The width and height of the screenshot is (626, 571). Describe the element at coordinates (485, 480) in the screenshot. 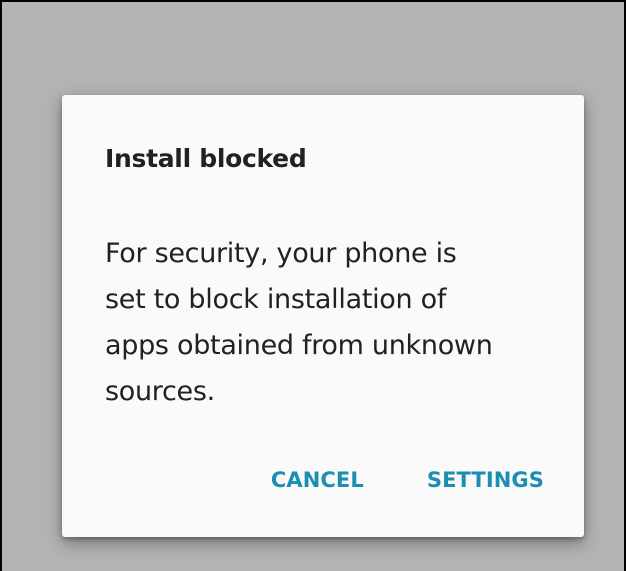

I see `settings-button: SETTINGS` at that location.